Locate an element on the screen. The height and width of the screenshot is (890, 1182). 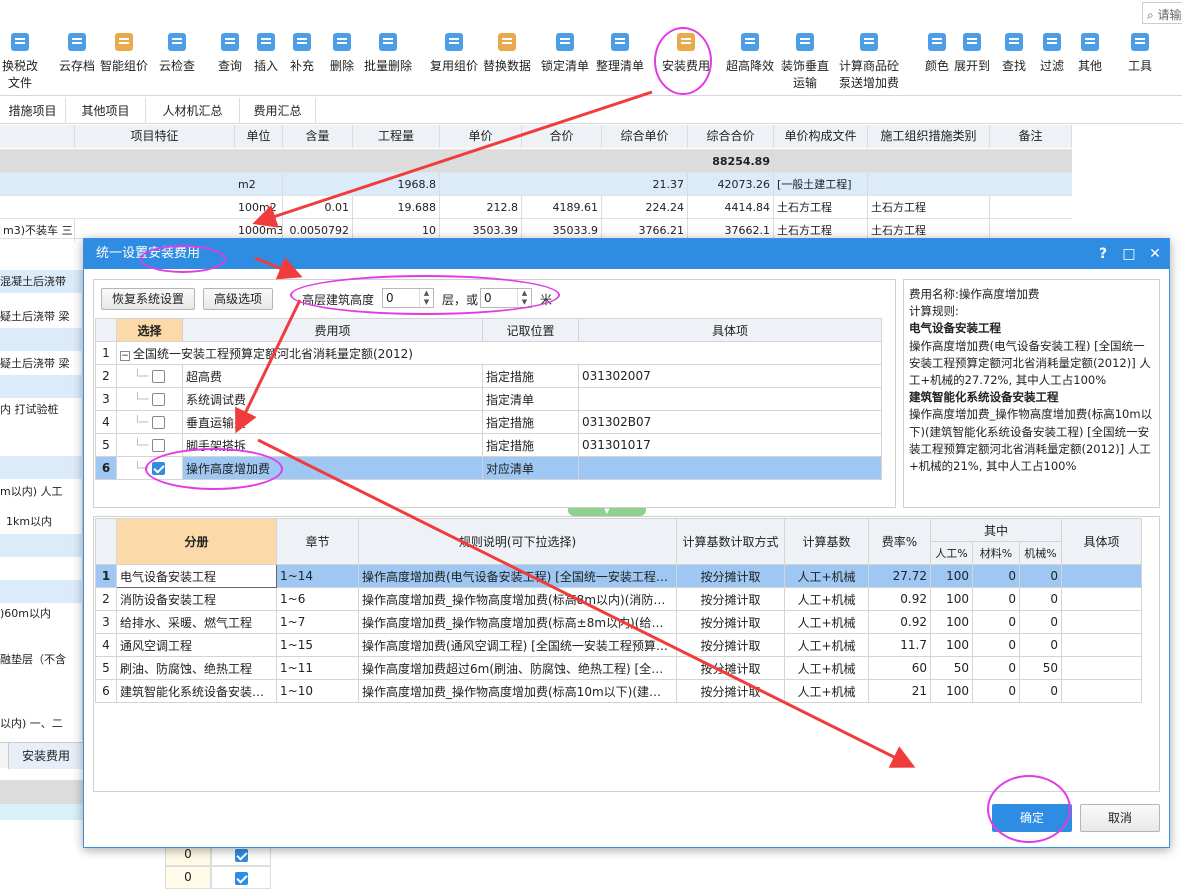
cell-fence: 刷油、防腐蚀、绝热工程 is located at coordinates (196, 668).